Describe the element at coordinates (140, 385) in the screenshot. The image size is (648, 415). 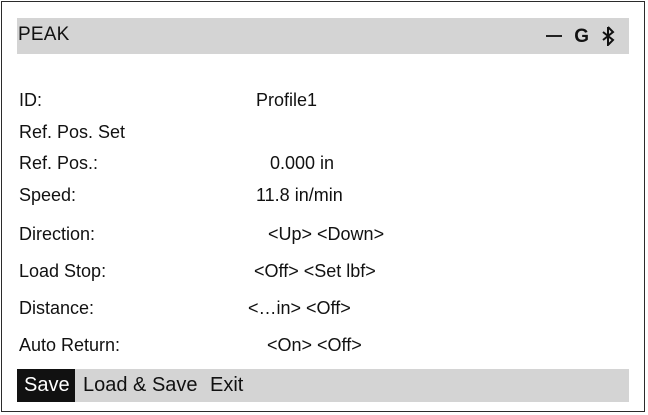
I see `load-and-save-button: Load & Save` at that location.